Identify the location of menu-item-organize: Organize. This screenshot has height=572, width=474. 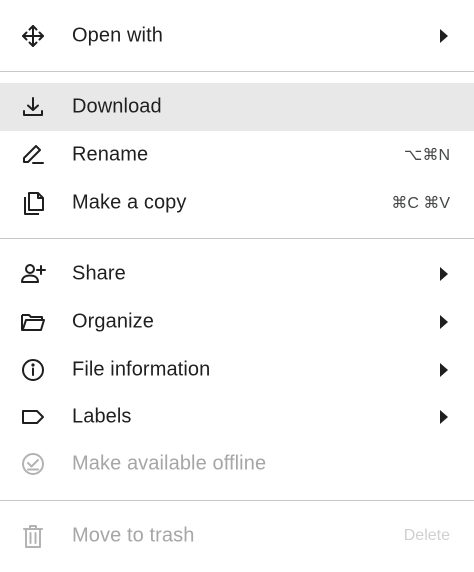
(237, 322).